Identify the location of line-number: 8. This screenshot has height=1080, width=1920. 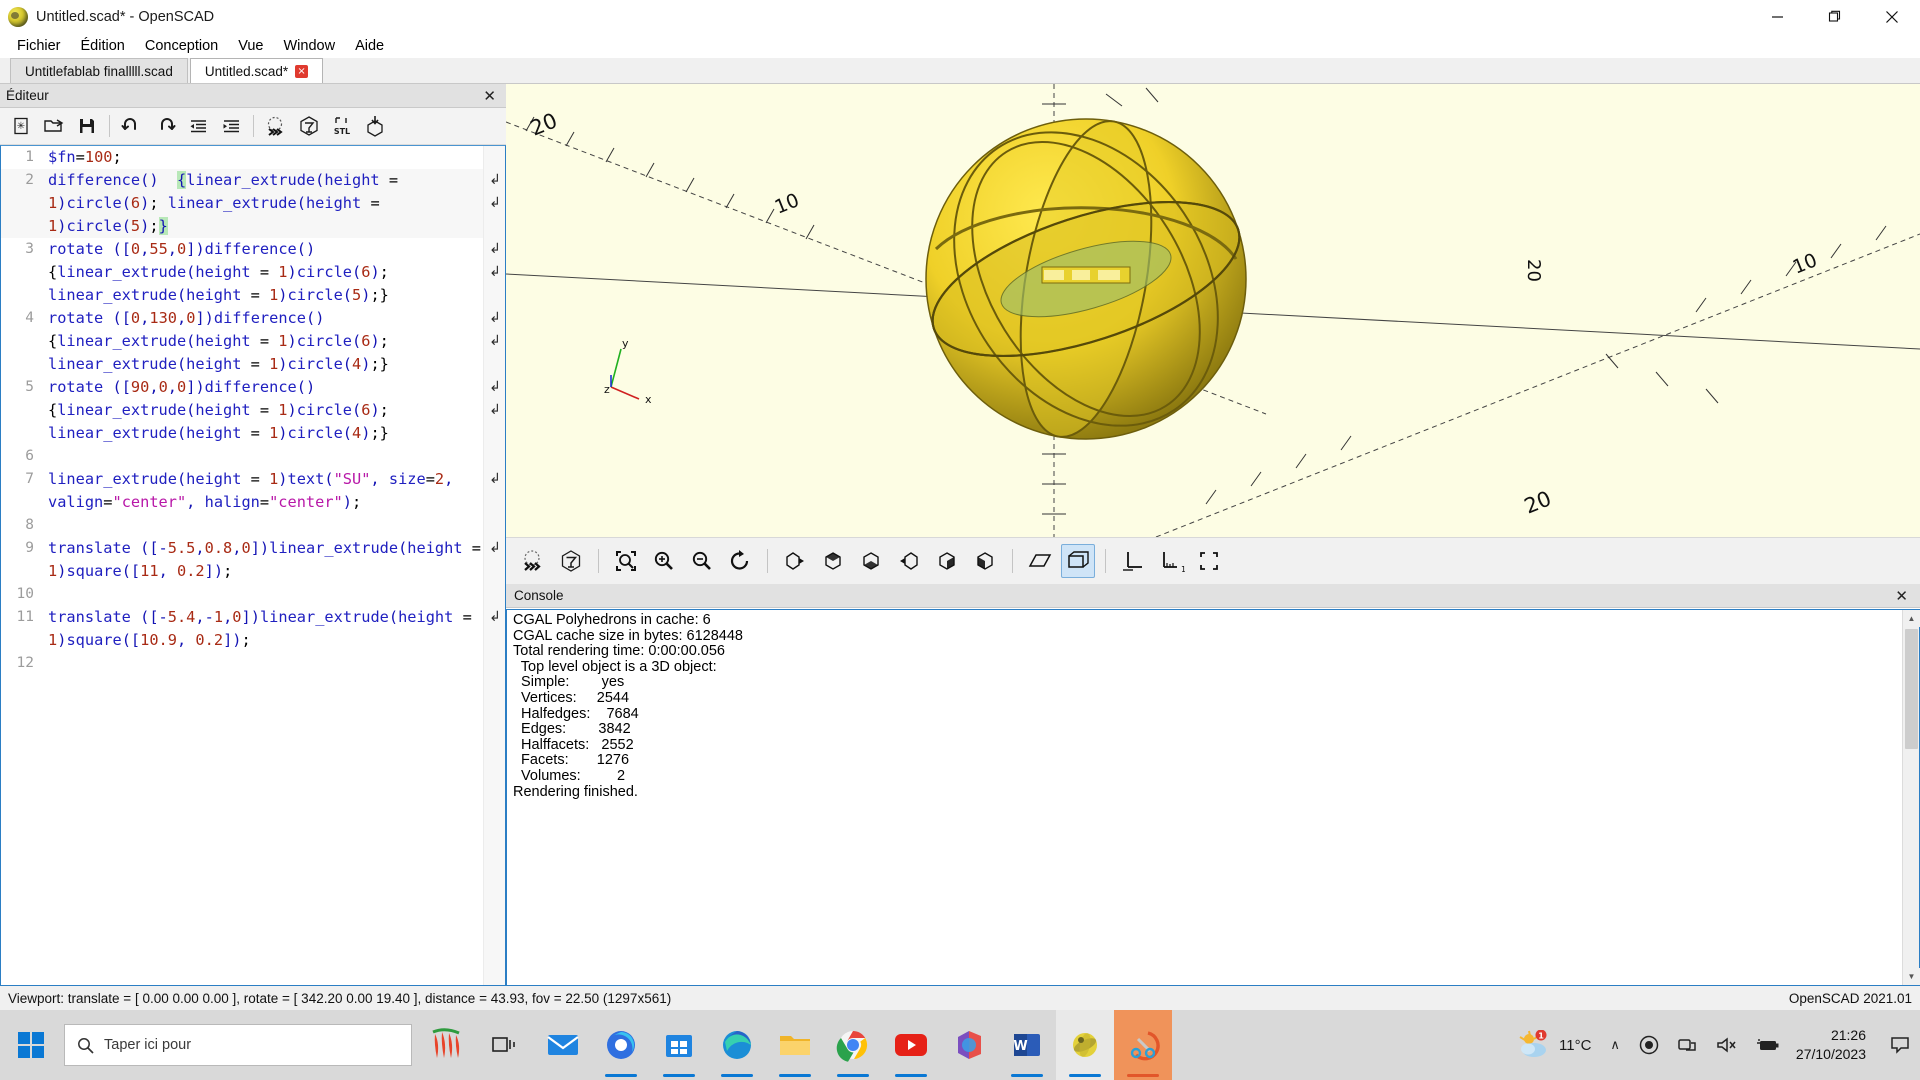
(29, 525).